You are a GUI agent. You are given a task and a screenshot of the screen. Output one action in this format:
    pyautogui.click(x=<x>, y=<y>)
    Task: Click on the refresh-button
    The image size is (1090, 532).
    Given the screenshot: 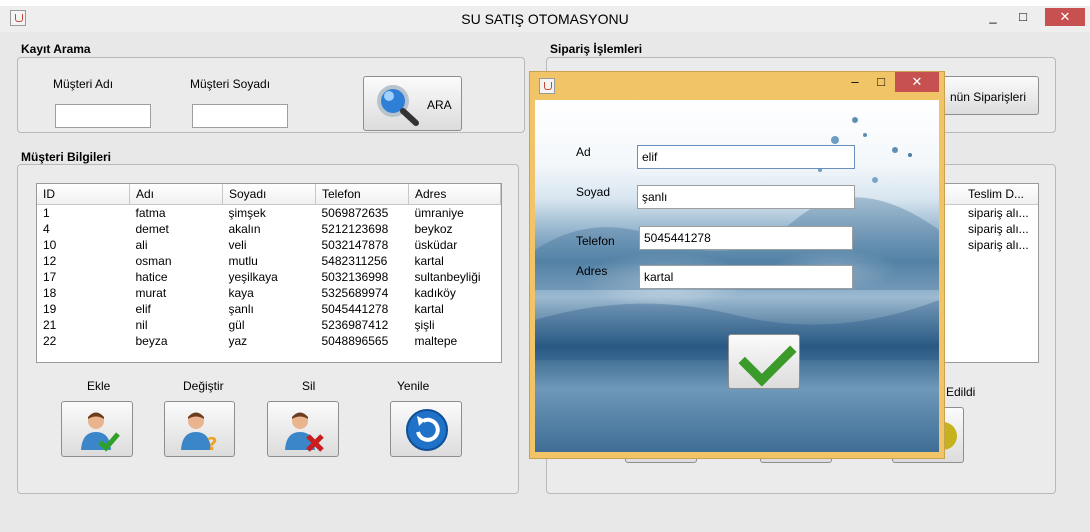 What is the action you would take?
    pyautogui.click(x=426, y=429)
    